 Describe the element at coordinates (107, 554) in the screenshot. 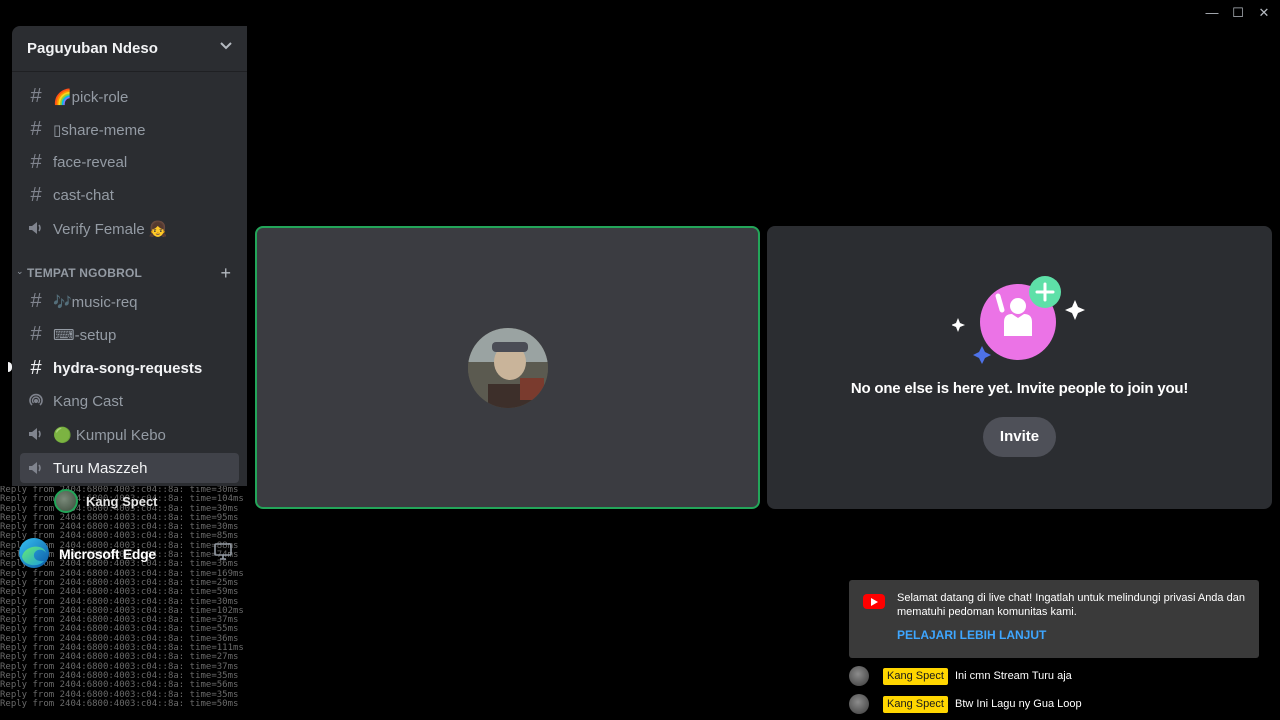

I see `stream-app-name: Microsoft Edge` at that location.